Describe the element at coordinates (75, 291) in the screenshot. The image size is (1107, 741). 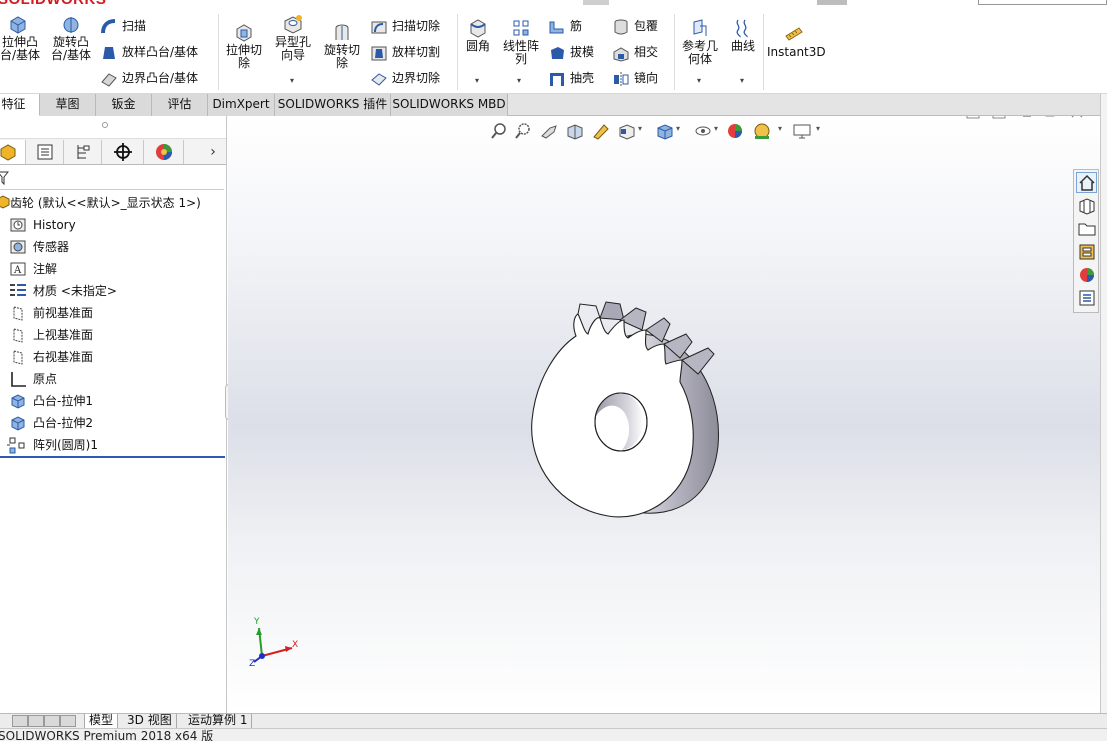
I see `tree-item-label: 材质 <未指定>` at that location.